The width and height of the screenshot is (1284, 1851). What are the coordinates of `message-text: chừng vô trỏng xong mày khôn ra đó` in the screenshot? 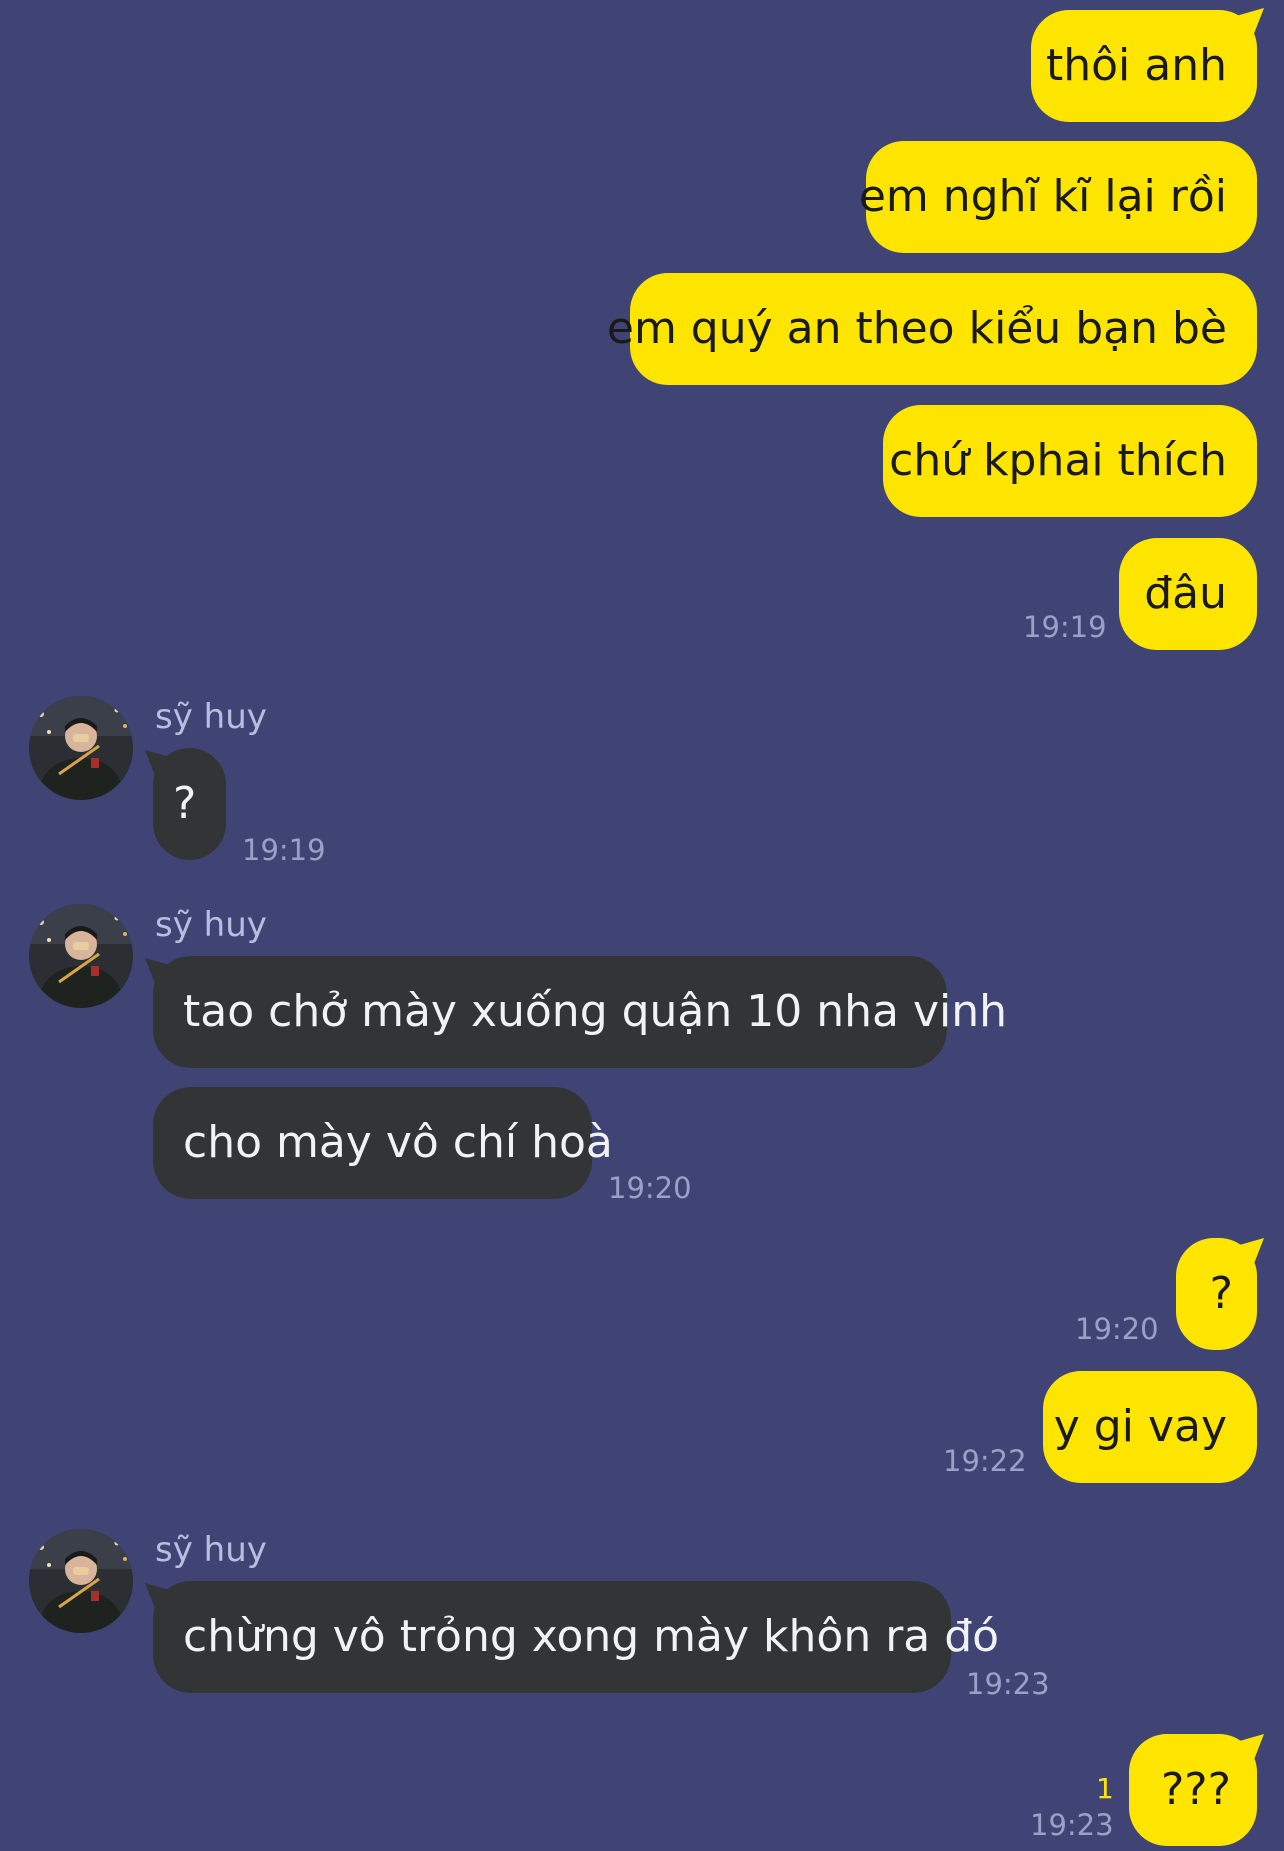 It's located at (591, 1636).